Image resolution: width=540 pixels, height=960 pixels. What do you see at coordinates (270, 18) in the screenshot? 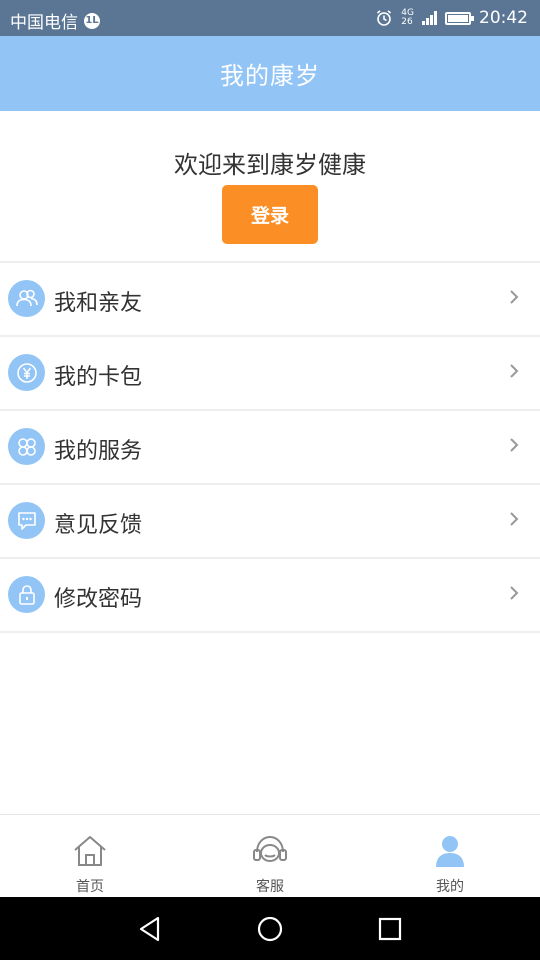
I see `status-bar: 中国电信 1L 4G 26 20:42` at bounding box center [270, 18].